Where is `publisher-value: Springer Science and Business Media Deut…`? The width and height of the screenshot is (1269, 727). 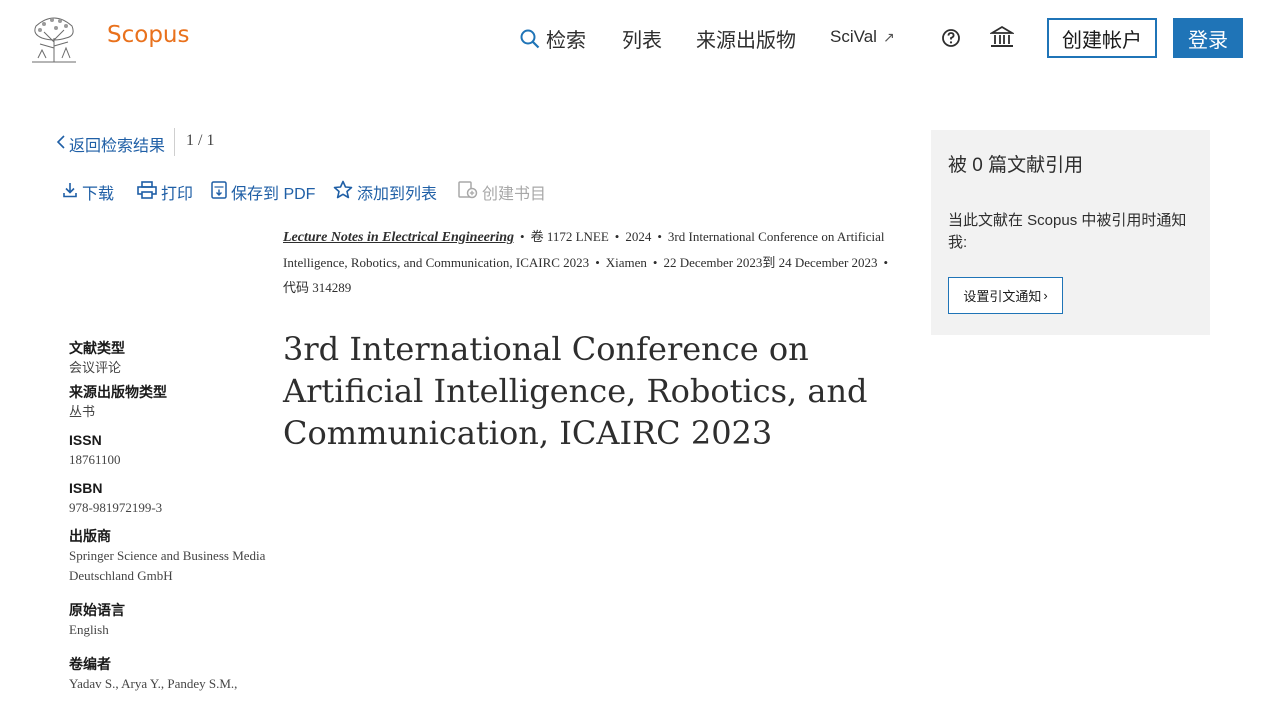 publisher-value: Springer Science and Business Media Deut… is located at coordinates (167, 565).